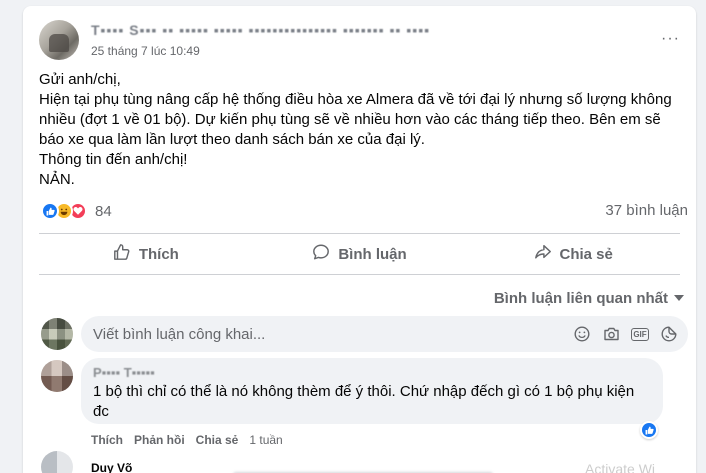  What do you see at coordinates (122, 254) in the screenshot?
I see `thumbs-up-icon` at bounding box center [122, 254].